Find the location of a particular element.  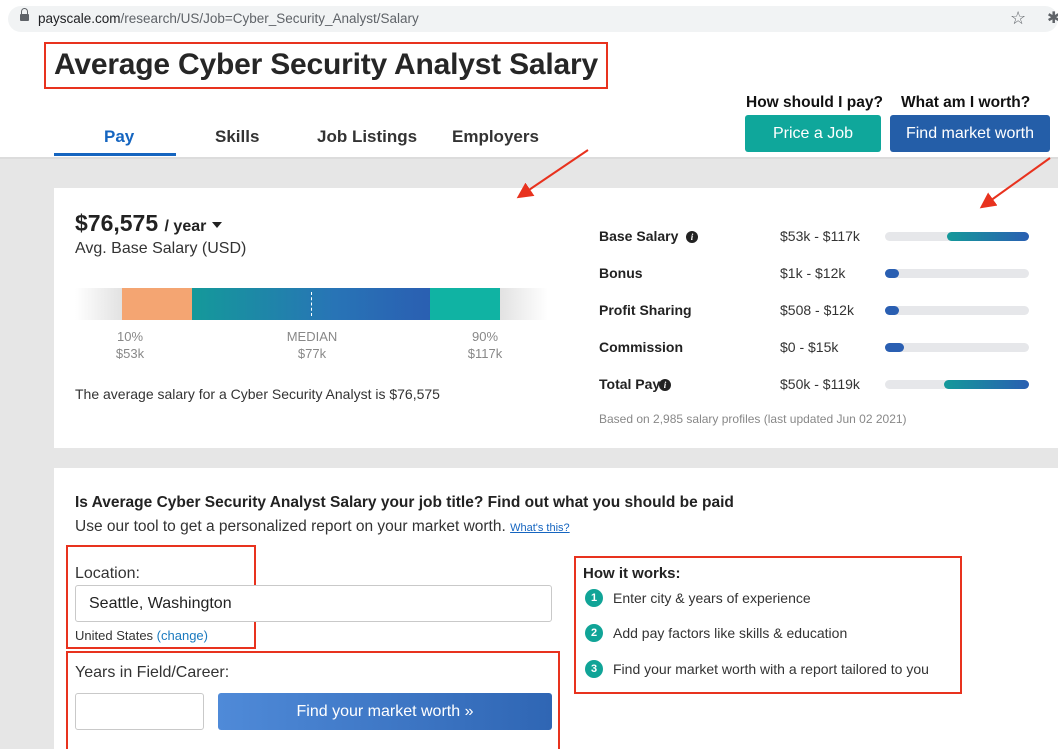

step-text: Enter city & years of experience is located at coordinates (712, 598).